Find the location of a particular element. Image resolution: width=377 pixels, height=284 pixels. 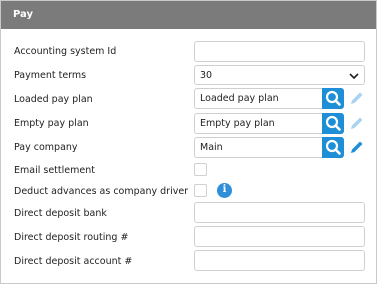

pay-company-label: Pay company is located at coordinates (46, 147).